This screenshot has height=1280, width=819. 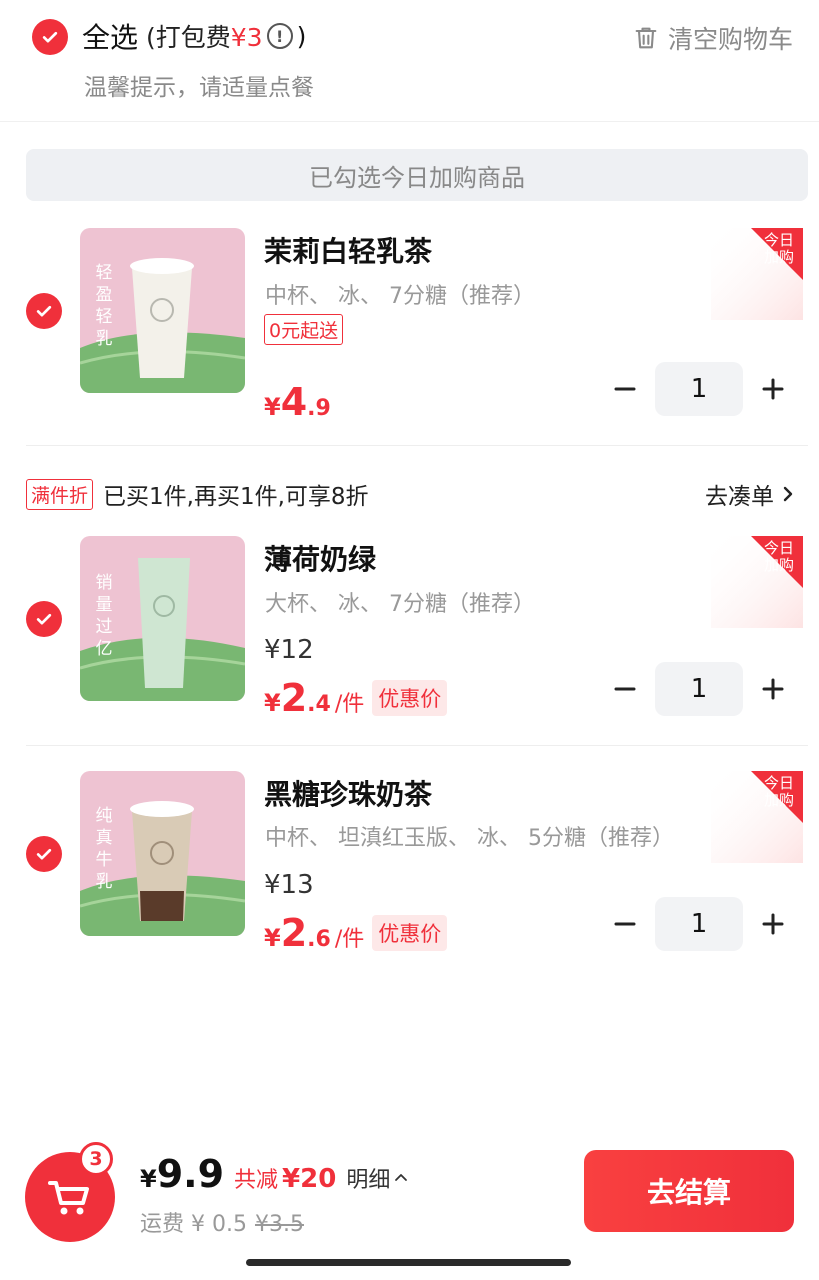 What do you see at coordinates (788, 494) in the screenshot?
I see `chevron-right-icon` at bounding box center [788, 494].